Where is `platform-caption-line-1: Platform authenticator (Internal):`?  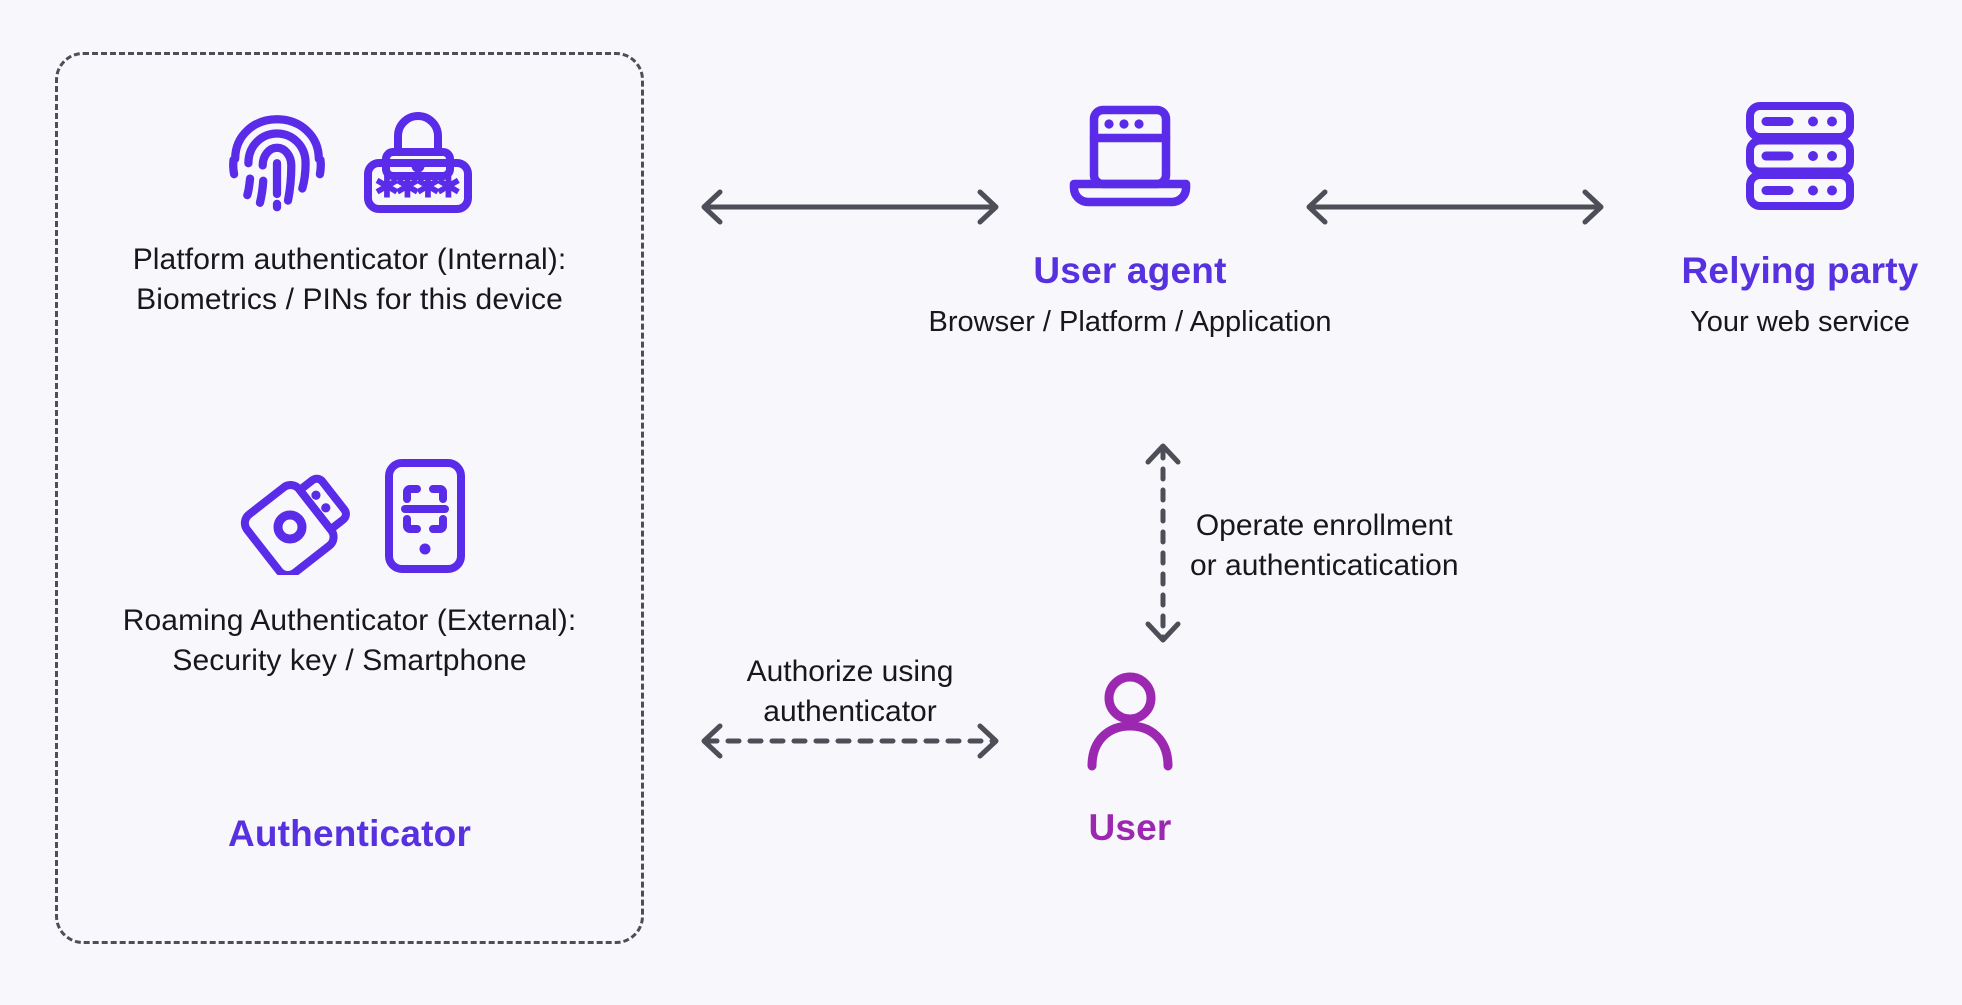
platform-caption-line-1: Platform authenticator (Internal): is located at coordinates (349, 259).